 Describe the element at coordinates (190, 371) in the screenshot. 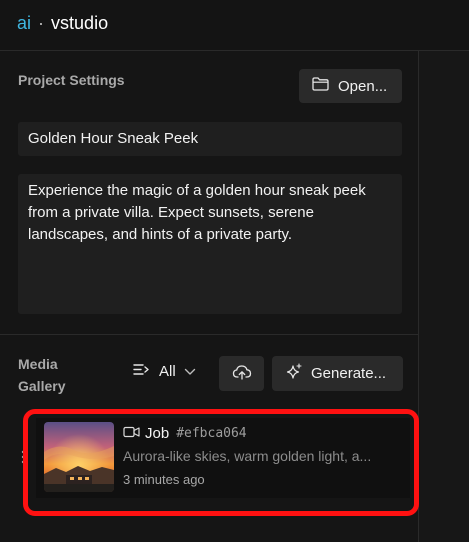

I see `chevron-down-icon` at that location.